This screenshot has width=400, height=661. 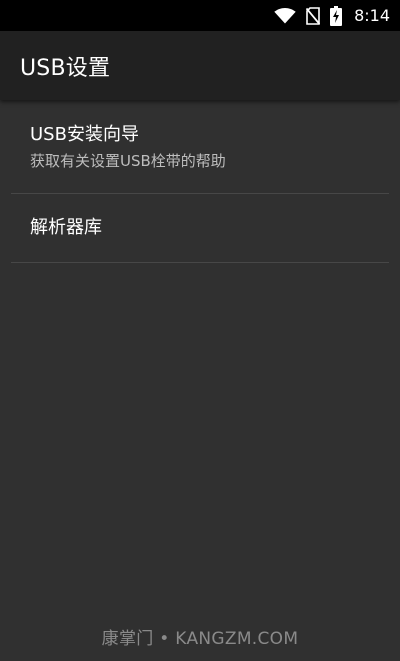 I want to click on pref-summary: 获取有关设置USB栓带的帮助, so click(x=128, y=160).